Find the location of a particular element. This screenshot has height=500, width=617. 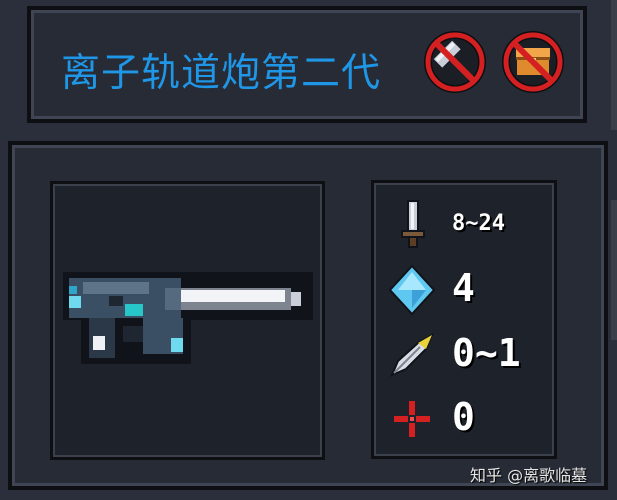

no-hammer-icon is located at coordinates (455, 62).